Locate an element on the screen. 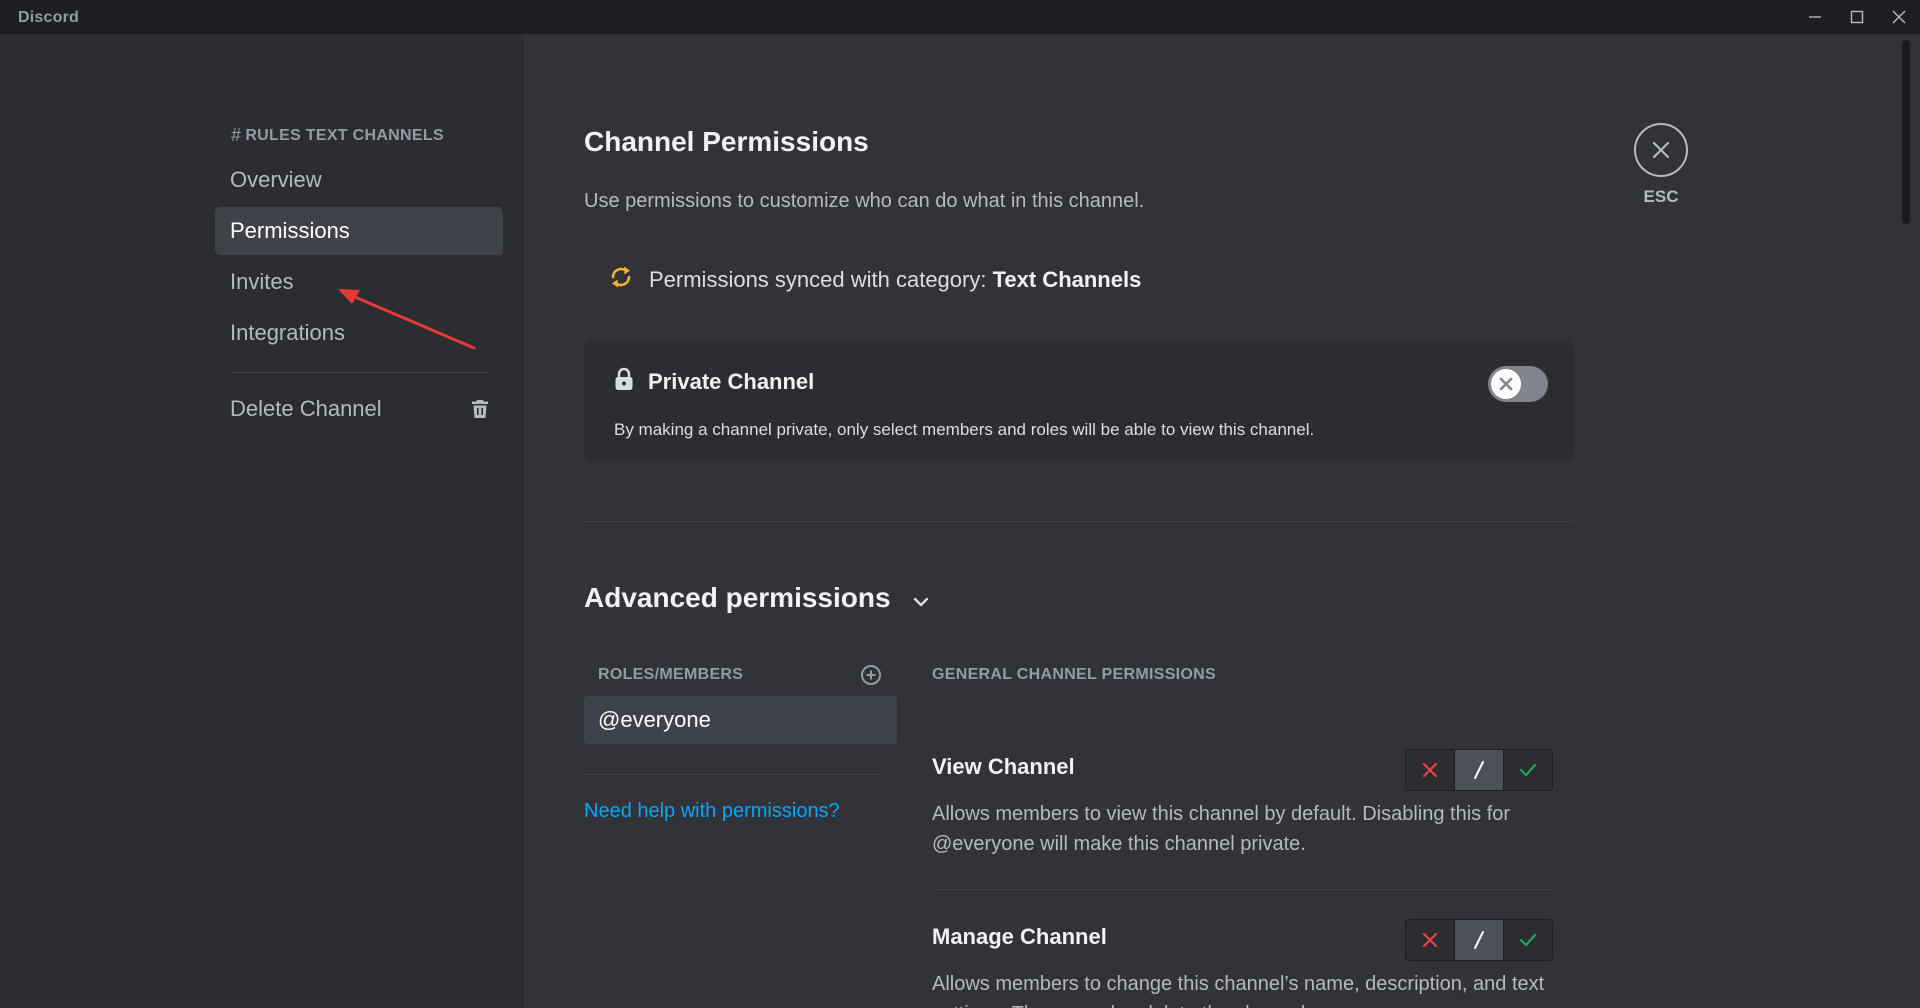  permission-name: View Channel is located at coordinates (1003, 766).